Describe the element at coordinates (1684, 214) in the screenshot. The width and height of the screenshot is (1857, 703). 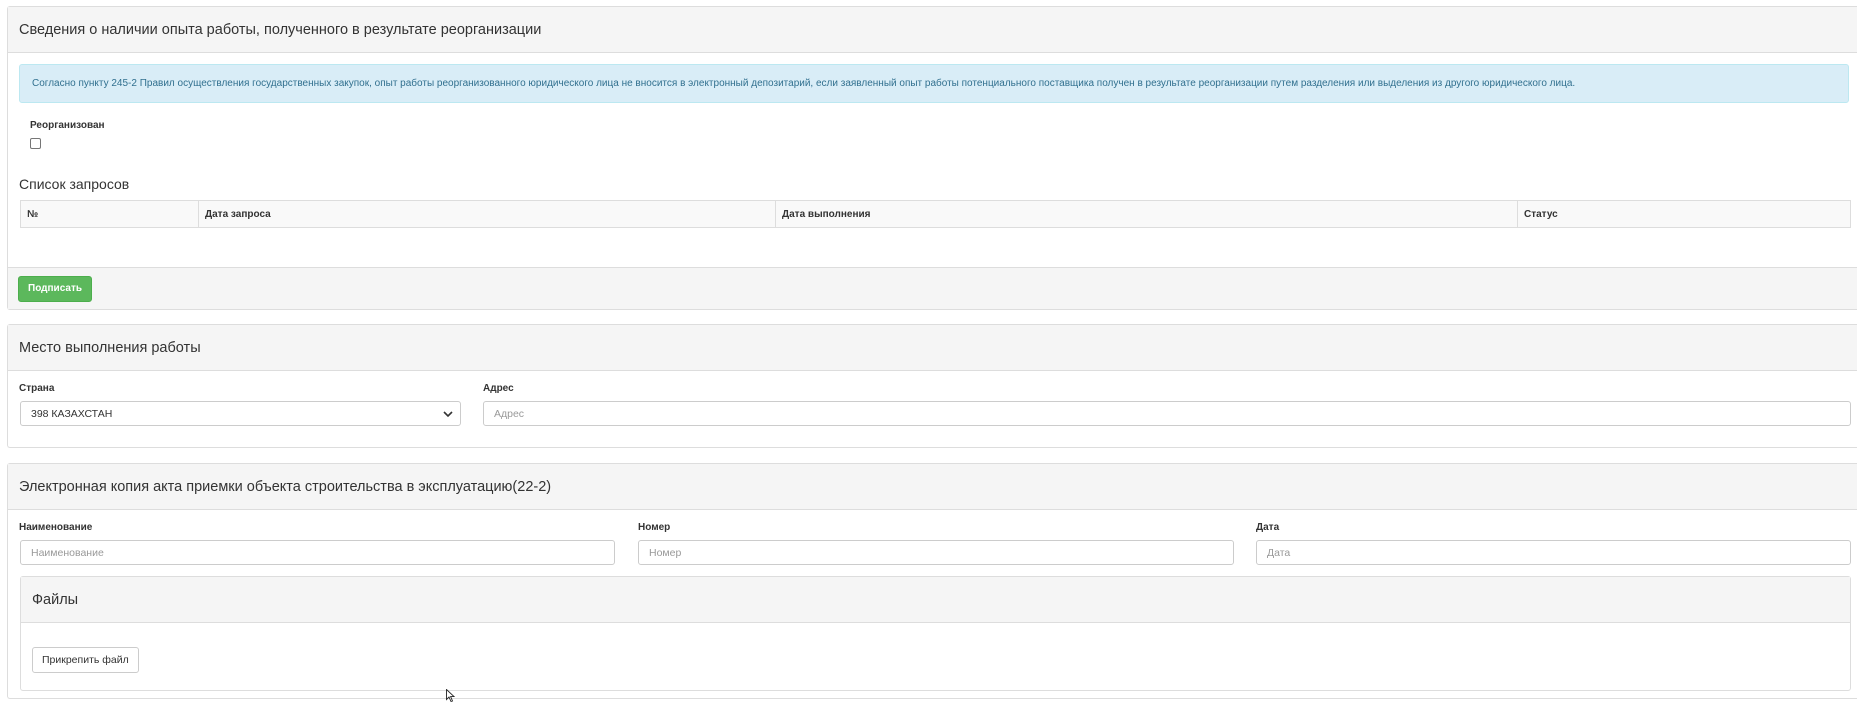
I see `column-header-status: Статус` at that location.